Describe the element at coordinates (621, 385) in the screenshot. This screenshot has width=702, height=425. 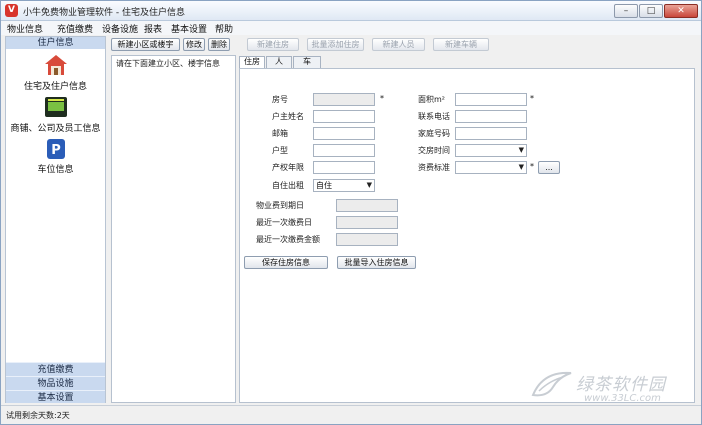
I see `watermark-name: 绿茶软件园` at that location.